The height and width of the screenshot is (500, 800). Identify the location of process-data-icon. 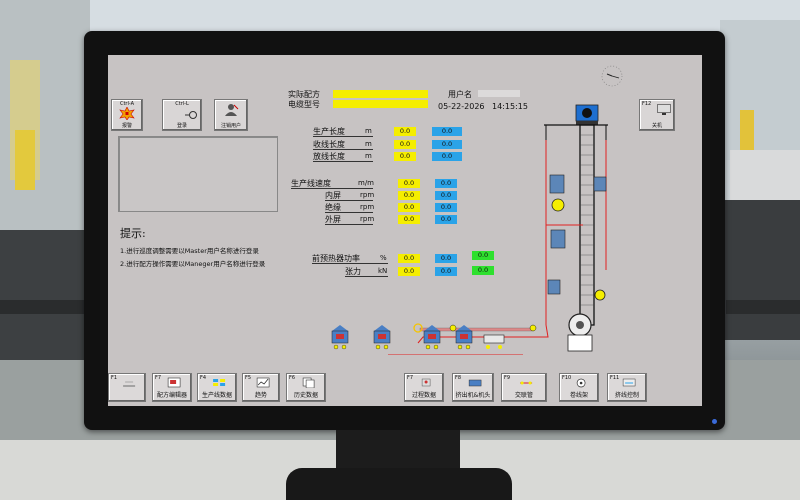
(426, 382).